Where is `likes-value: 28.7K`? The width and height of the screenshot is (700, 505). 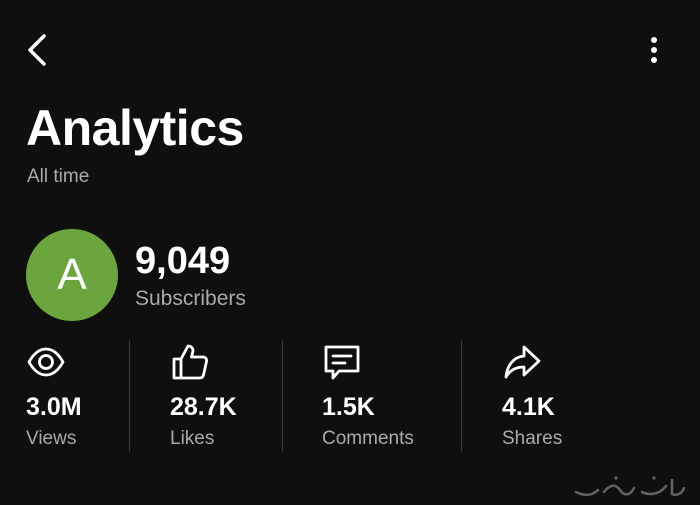 likes-value: 28.7K is located at coordinates (203, 407).